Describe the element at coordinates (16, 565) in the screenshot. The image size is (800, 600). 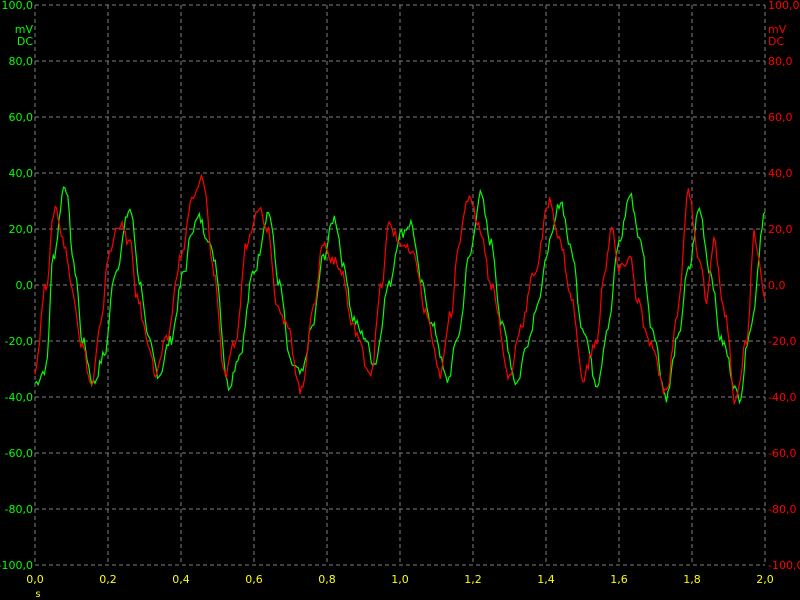
I see `left-y-tick-label: -100,0` at that location.